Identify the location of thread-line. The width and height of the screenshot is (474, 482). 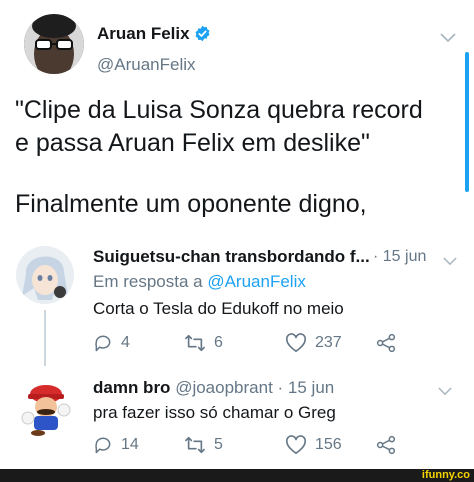
(45, 338).